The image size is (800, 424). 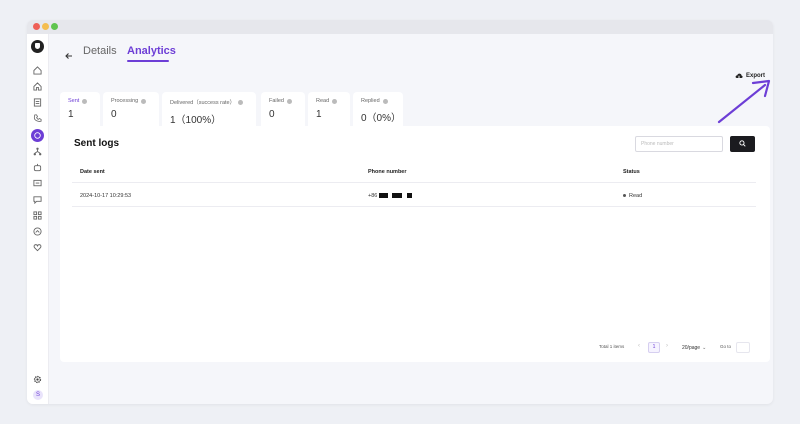 What do you see at coordinates (54, 26) in the screenshot?
I see `maximize-window-button` at bounding box center [54, 26].